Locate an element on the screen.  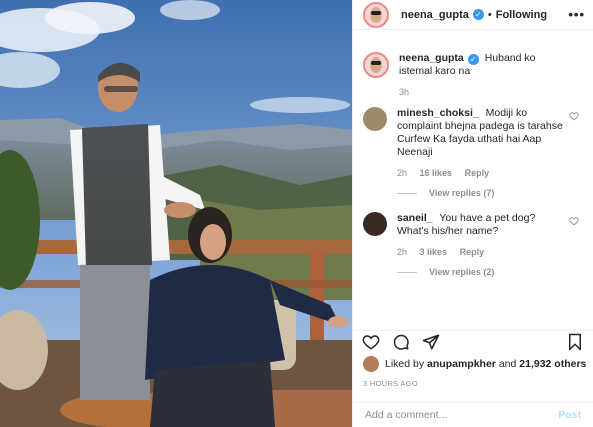
caption-time: 3h is located at coordinates (404, 92).